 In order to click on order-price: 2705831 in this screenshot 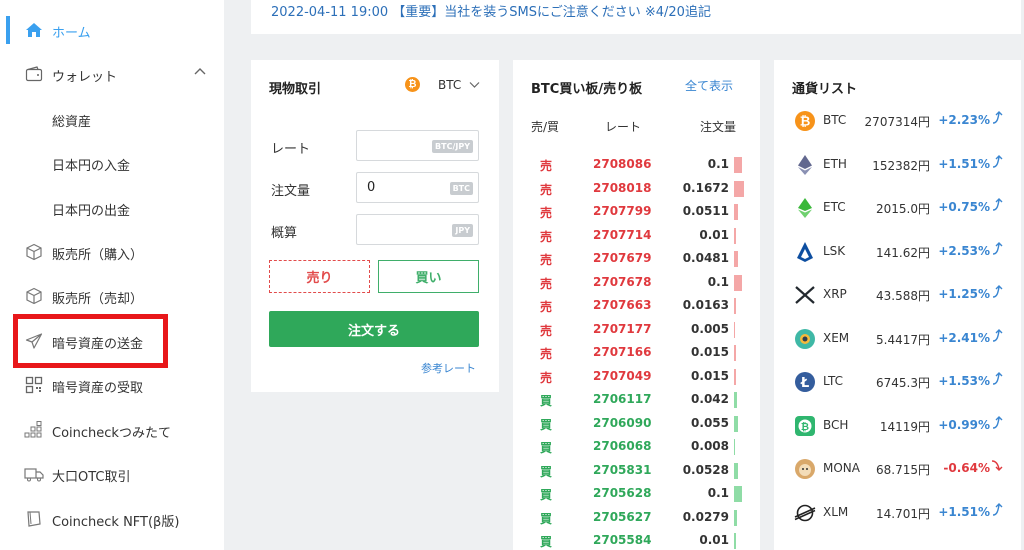, I will do `click(622, 469)`.